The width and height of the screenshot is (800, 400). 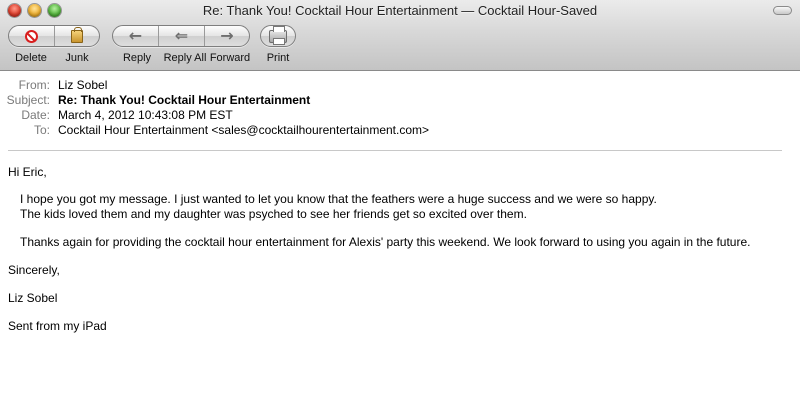 I want to click on forward-label: Forward, so click(x=230, y=58).